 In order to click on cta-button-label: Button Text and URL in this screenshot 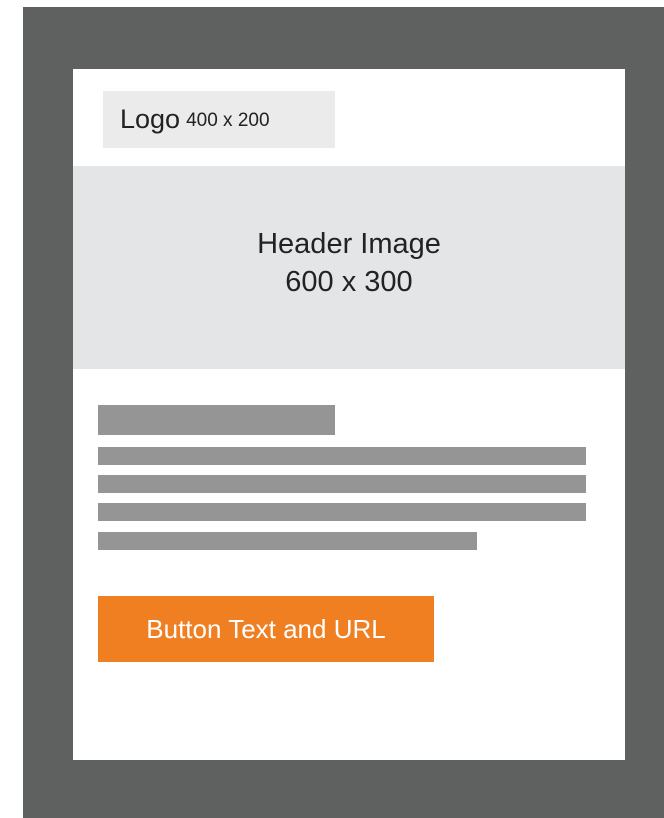, I will do `click(266, 628)`.